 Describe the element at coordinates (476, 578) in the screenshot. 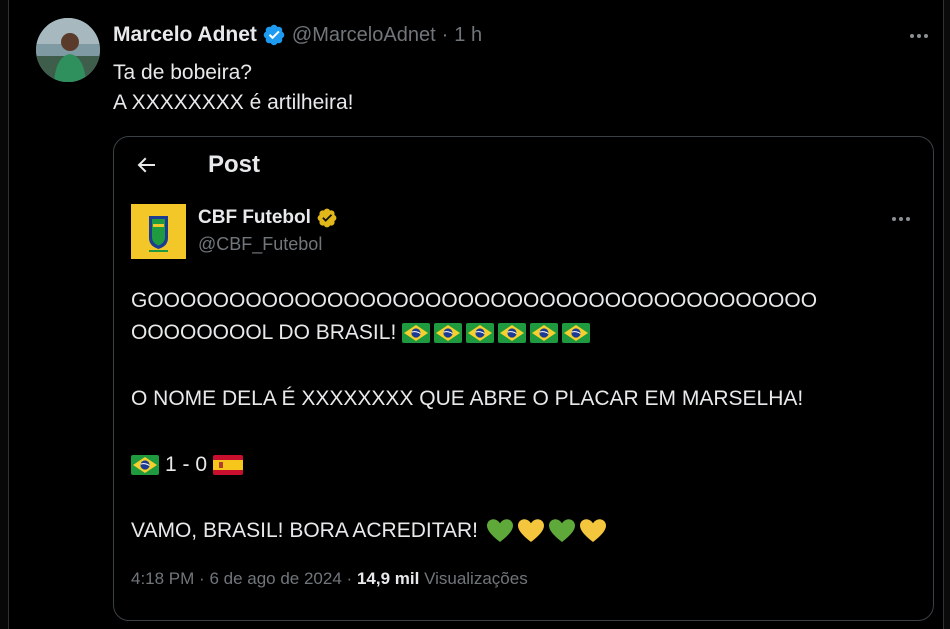

I see `views-label: Visualizações` at that location.